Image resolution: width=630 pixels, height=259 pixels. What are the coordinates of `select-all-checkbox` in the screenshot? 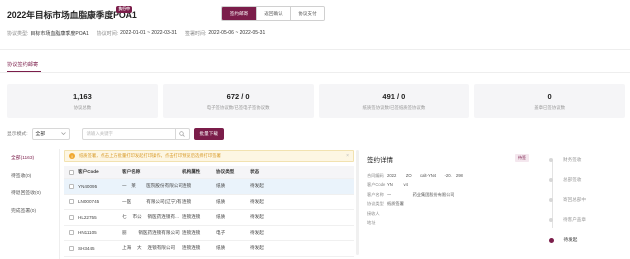 It's located at (71, 172).